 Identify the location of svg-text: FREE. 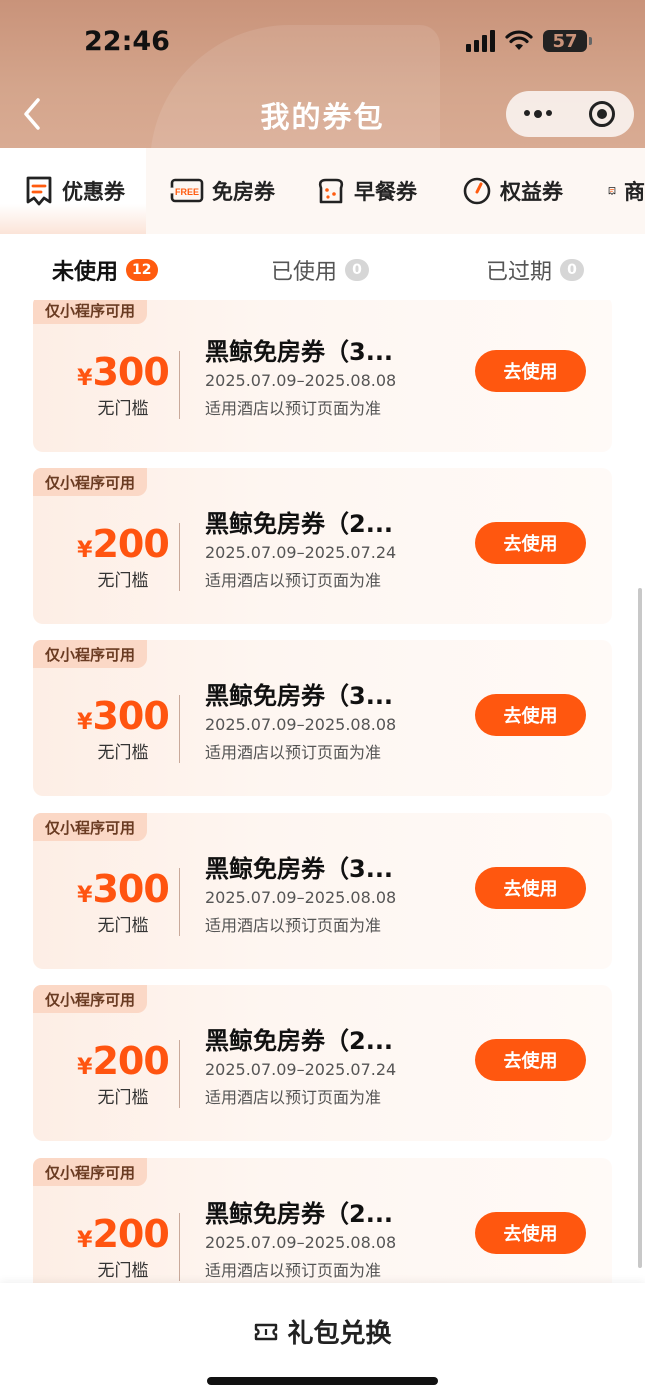
(187, 192).